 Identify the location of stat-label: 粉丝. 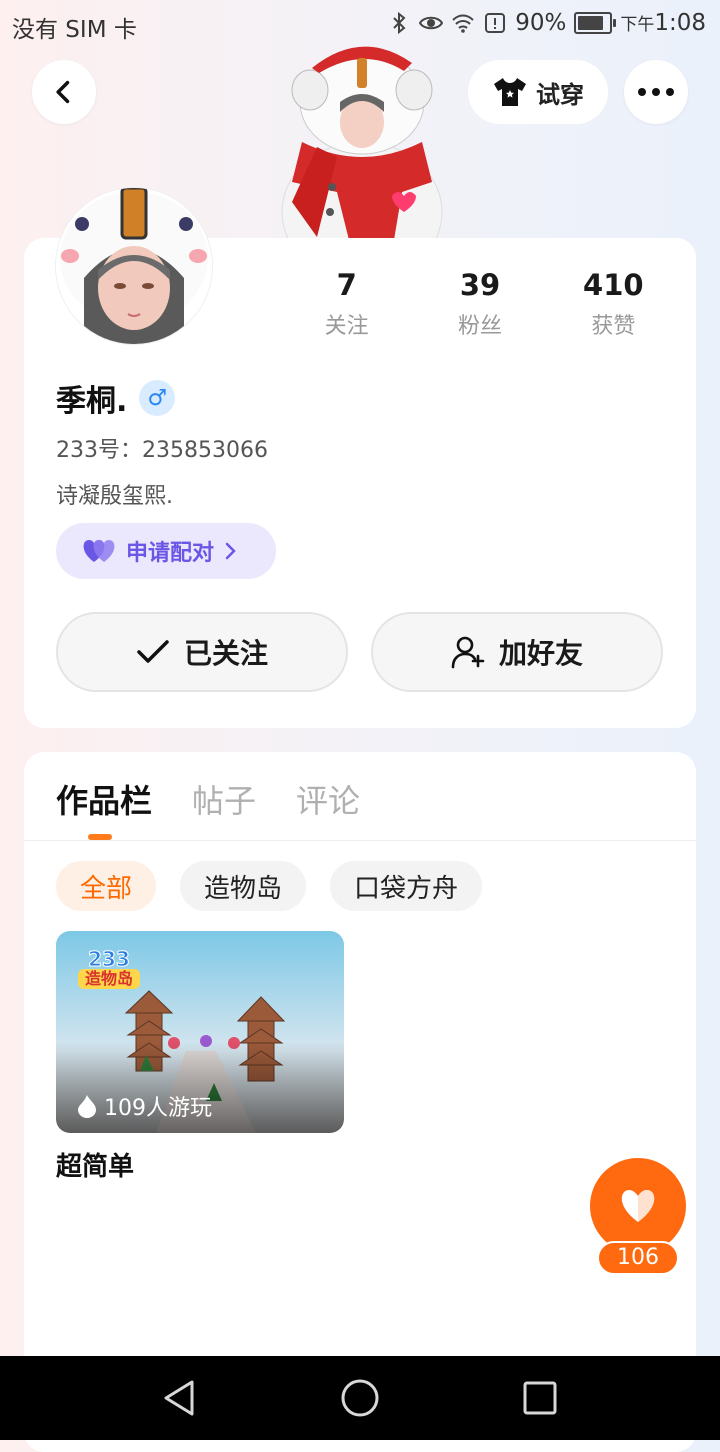
(479, 326).